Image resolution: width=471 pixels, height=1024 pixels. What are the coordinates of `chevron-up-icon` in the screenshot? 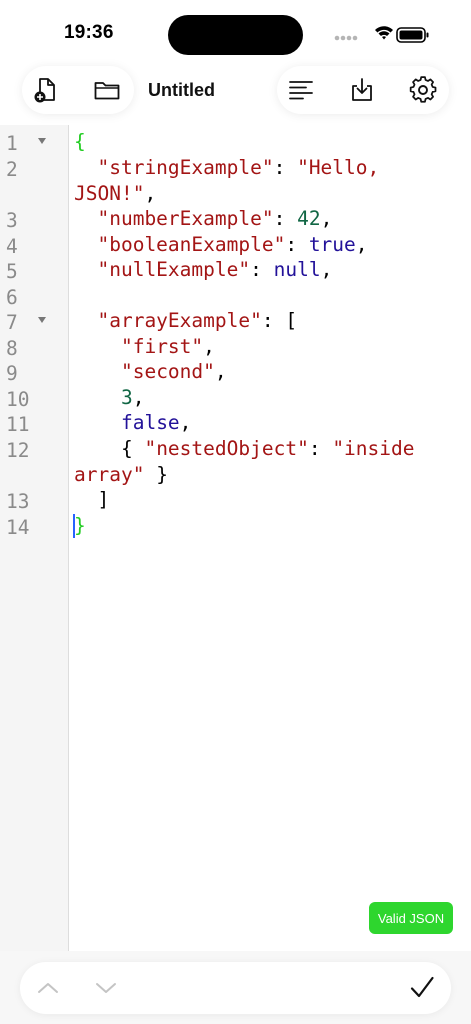 It's located at (48, 988).